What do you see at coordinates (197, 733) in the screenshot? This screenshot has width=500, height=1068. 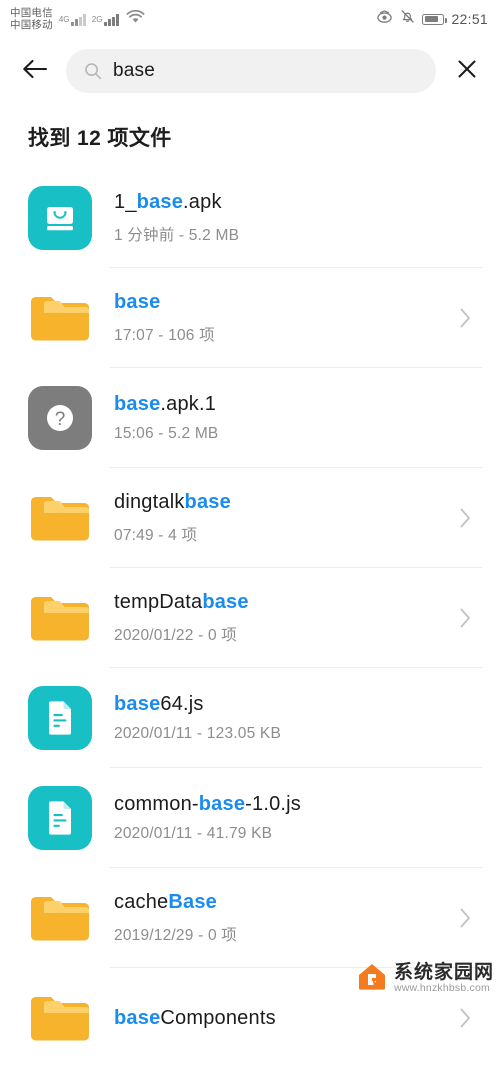 I see `list-item-subtitle: 2020/01/11 - 123.05 KB` at bounding box center [197, 733].